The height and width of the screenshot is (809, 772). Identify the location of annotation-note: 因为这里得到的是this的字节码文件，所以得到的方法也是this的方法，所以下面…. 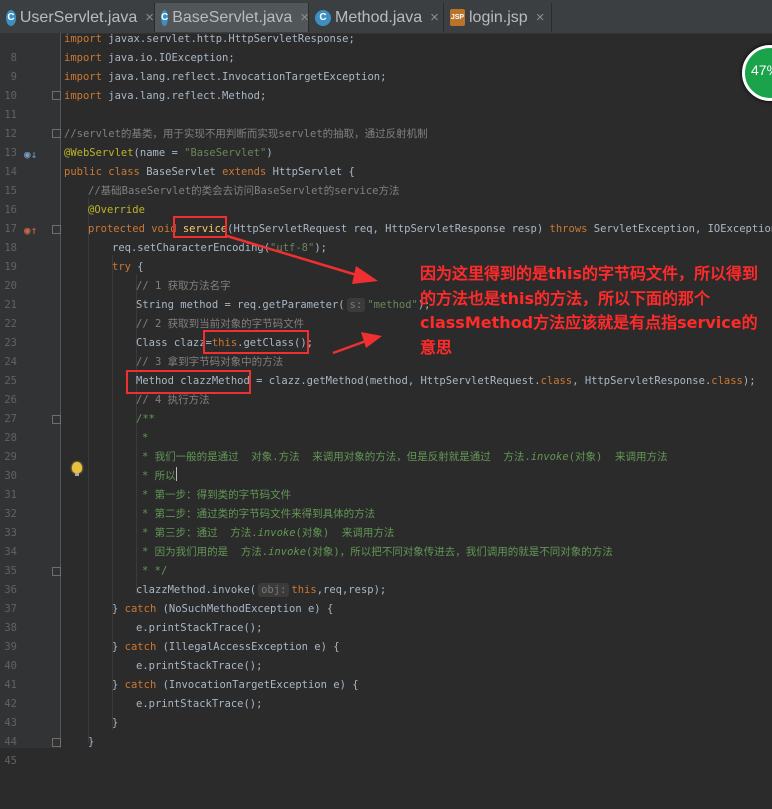
(589, 310).